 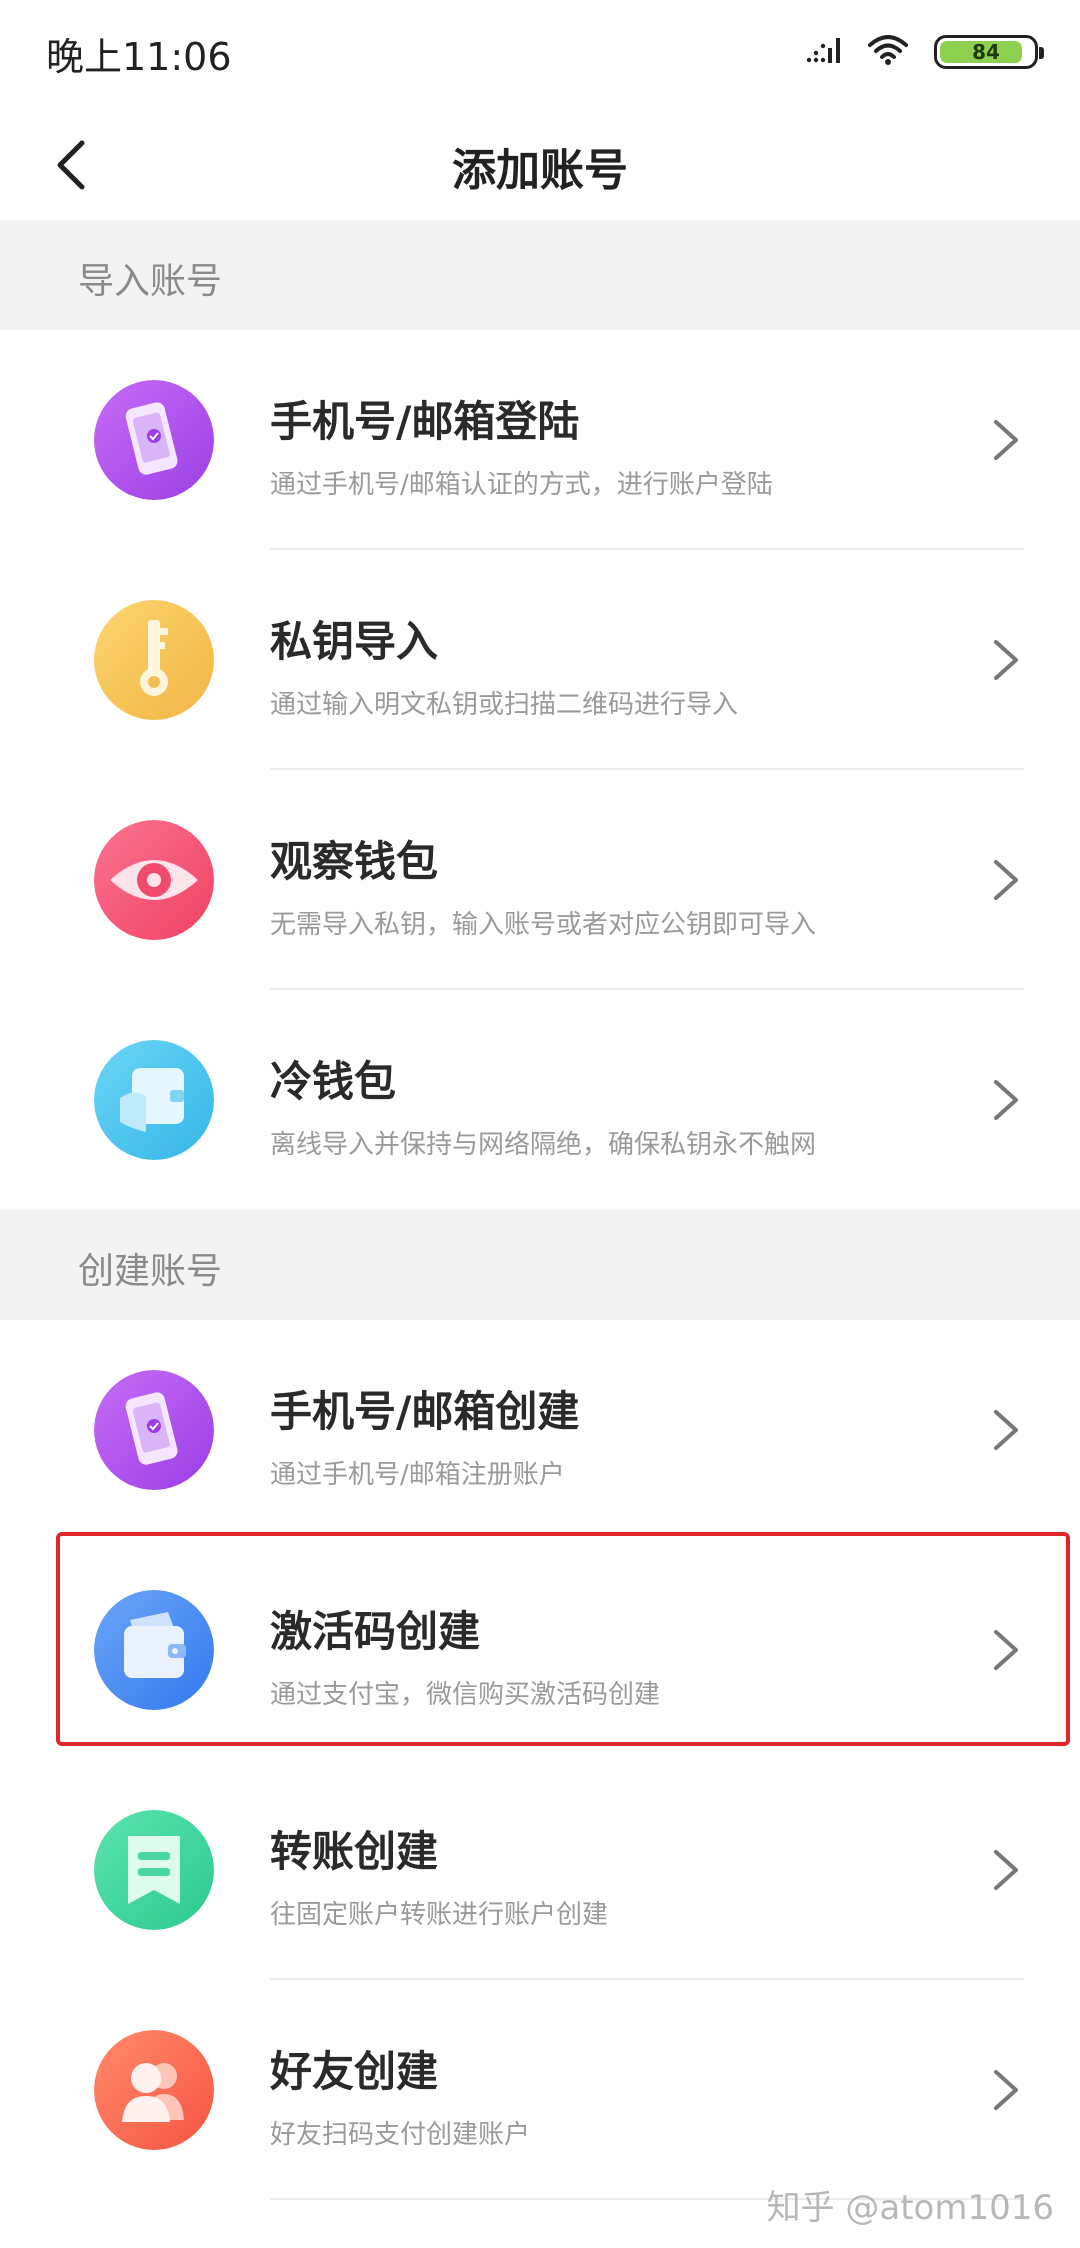 I want to click on section-title: 创建账号, so click(x=150, y=1271).